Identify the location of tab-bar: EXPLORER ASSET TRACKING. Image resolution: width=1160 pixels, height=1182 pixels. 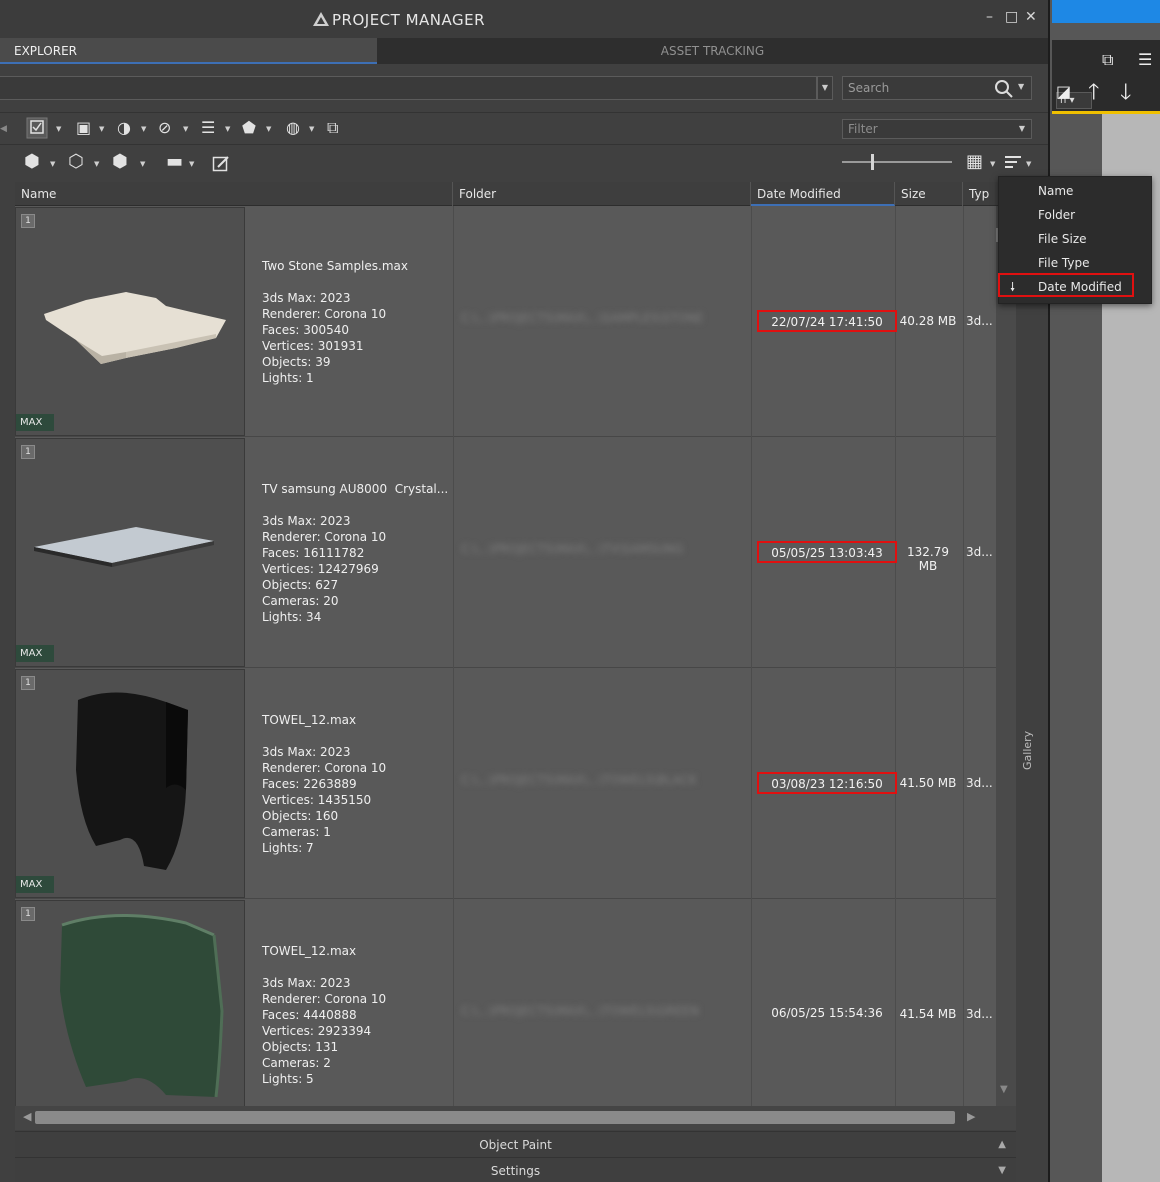
(524, 51).